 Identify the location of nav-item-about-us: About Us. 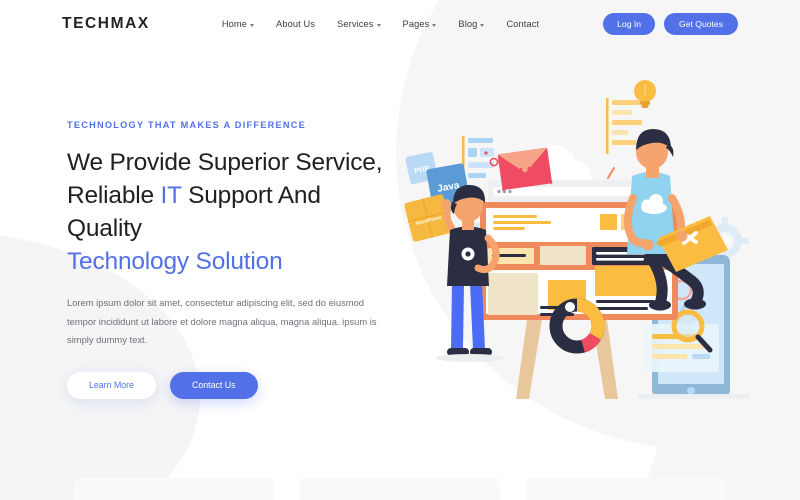
(295, 24).